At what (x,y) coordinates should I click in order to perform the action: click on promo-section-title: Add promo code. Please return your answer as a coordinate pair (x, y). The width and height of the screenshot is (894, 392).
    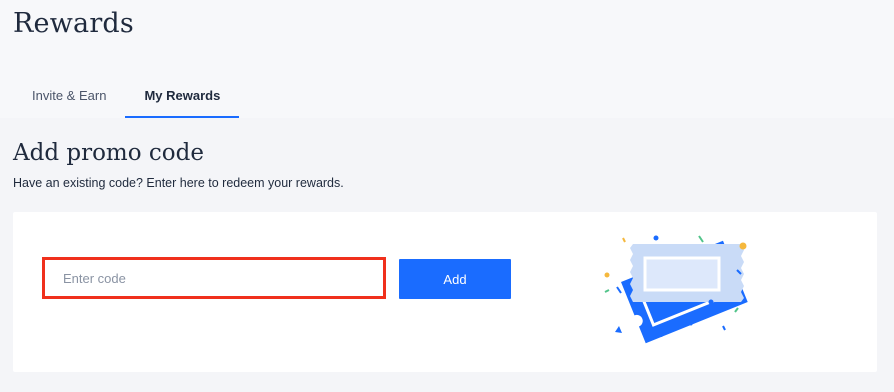
    Looking at the image, I should click on (108, 153).